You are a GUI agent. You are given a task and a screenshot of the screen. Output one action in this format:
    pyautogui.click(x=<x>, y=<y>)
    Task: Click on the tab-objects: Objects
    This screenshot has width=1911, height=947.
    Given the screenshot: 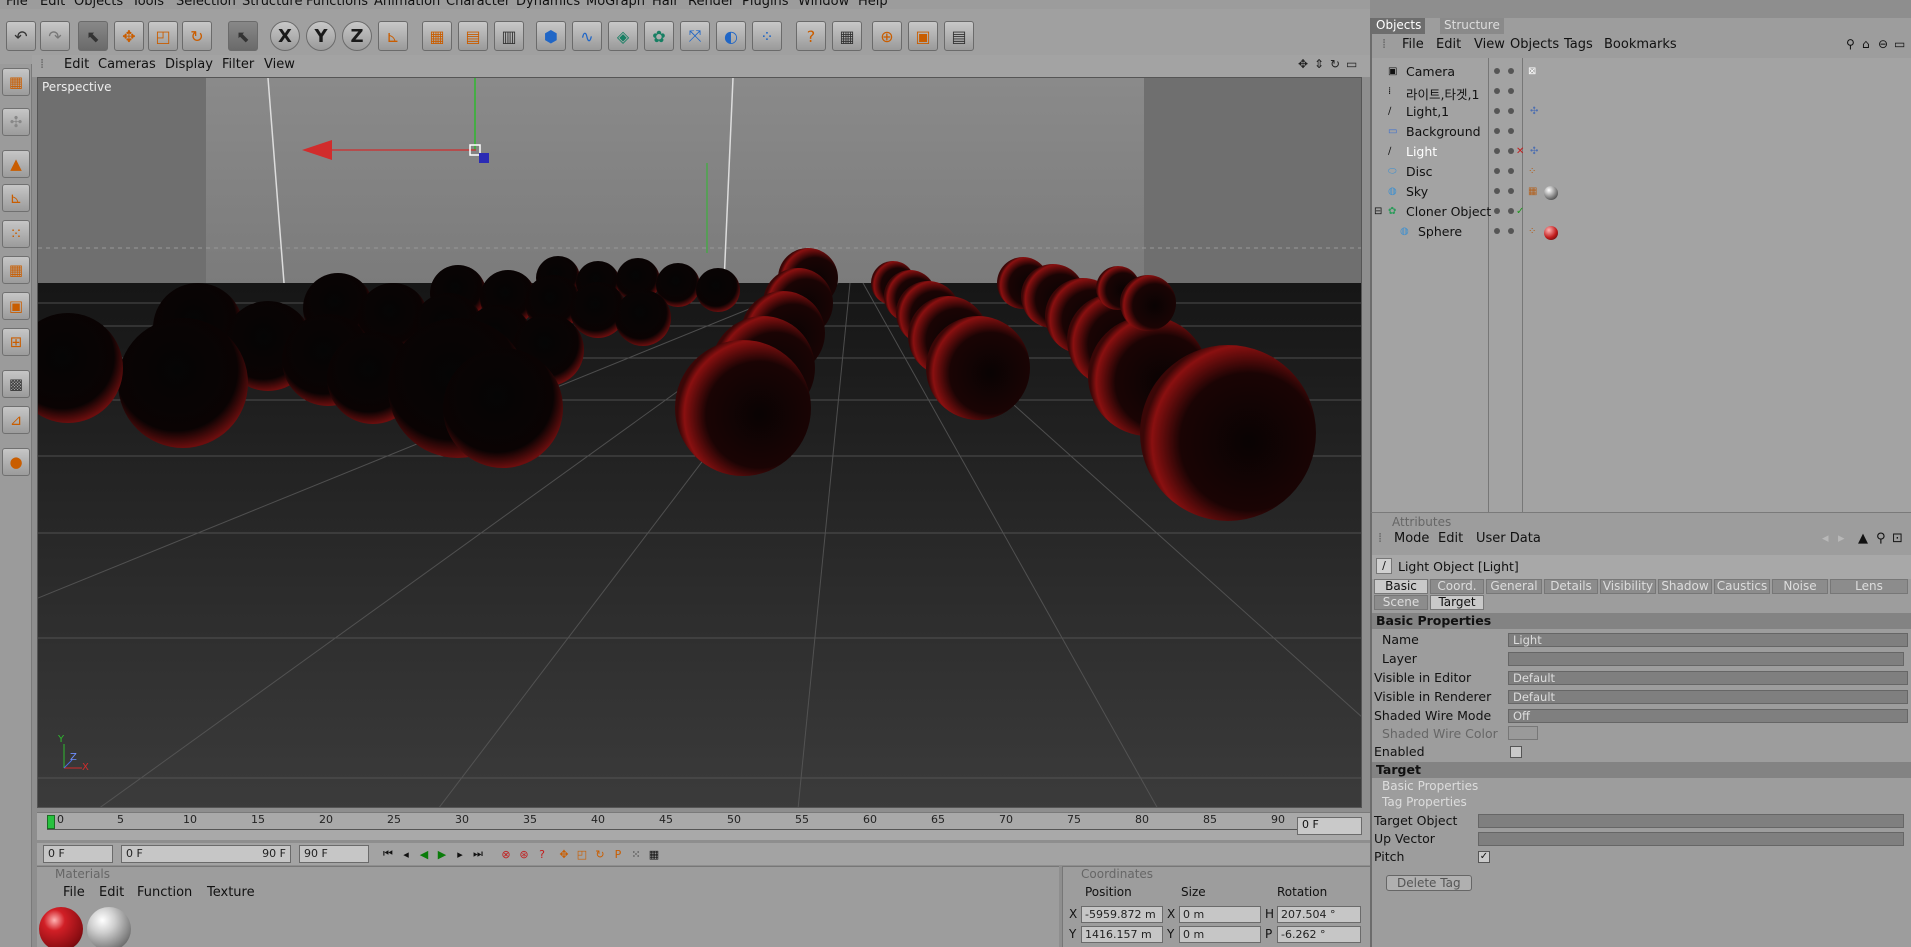 What is the action you would take?
    pyautogui.click(x=1399, y=26)
    